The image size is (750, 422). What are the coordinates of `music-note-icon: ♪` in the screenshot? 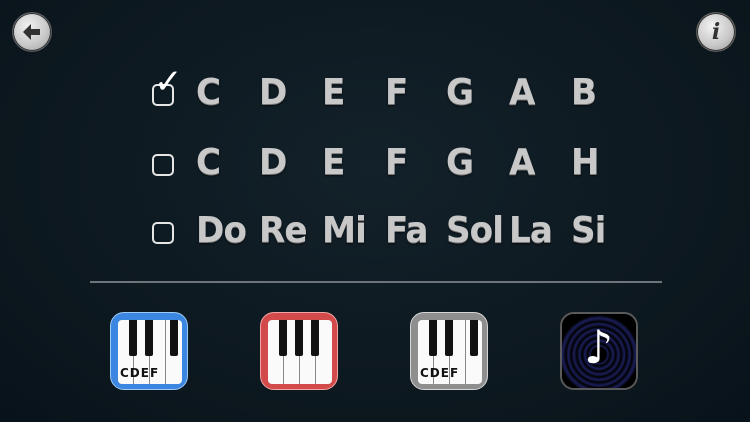 It's located at (599, 347).